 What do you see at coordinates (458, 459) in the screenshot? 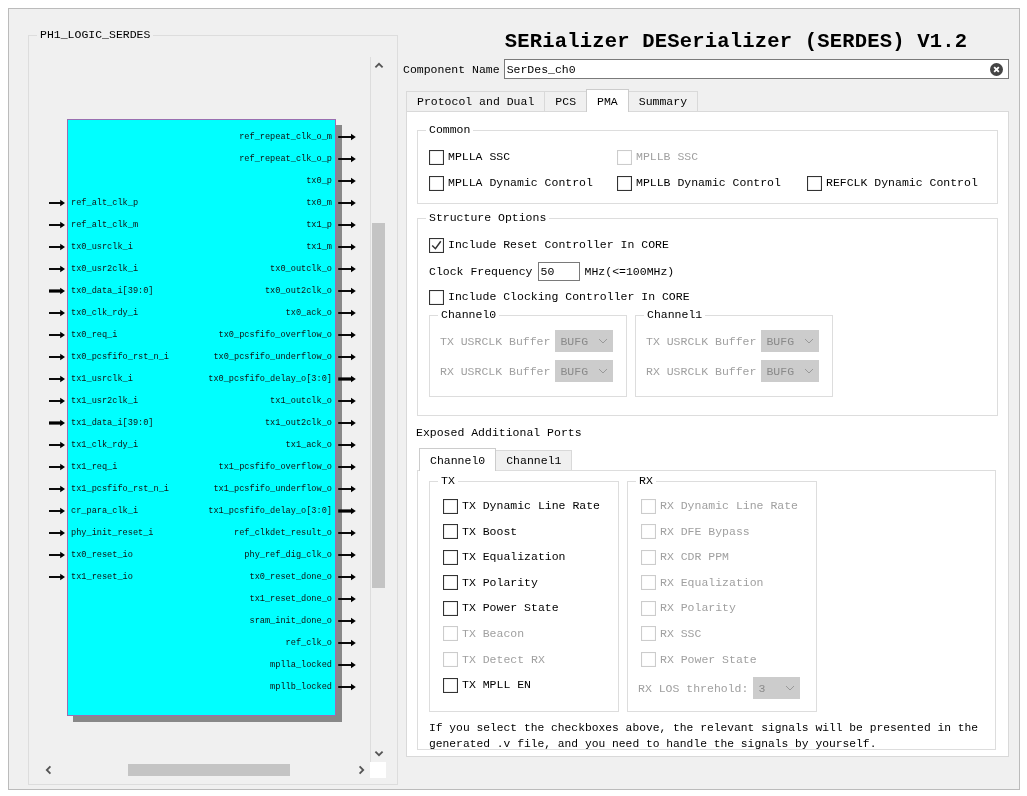
I see `tab: Channel0` at bounding box center [458, 459].